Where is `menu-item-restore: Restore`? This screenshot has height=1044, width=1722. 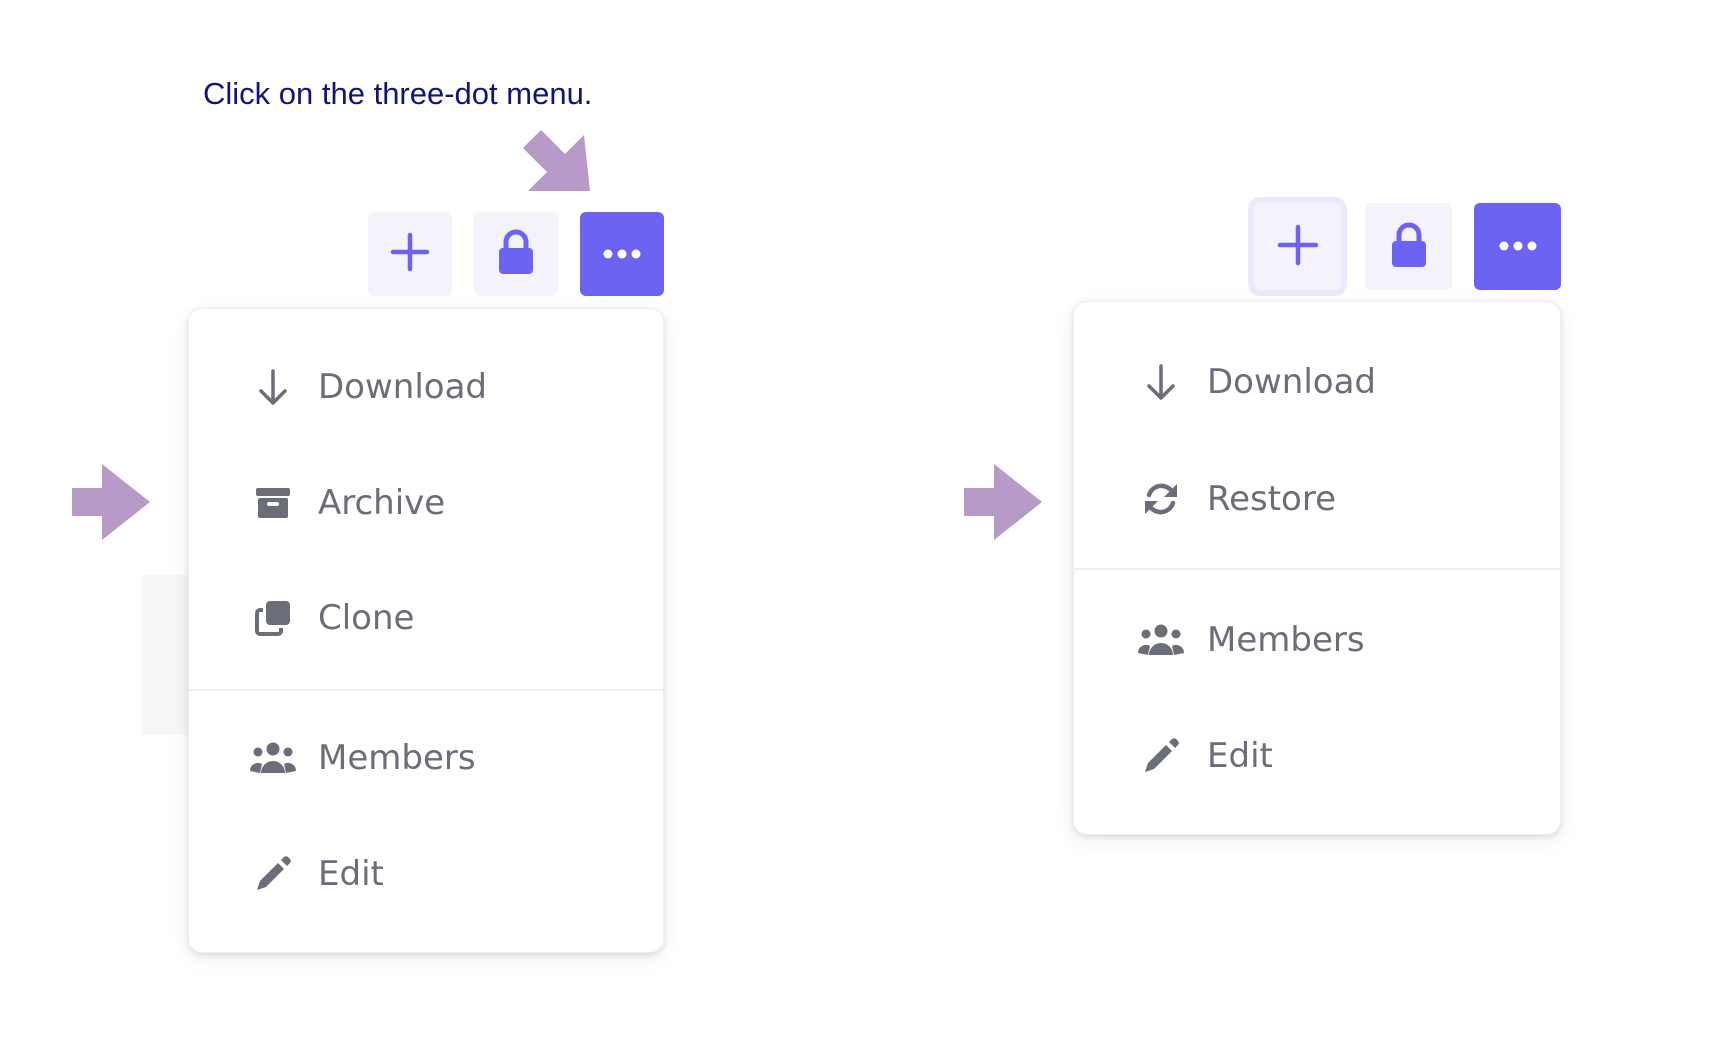 menu-item-restore: Restore is located at coordinates (1317, 498).